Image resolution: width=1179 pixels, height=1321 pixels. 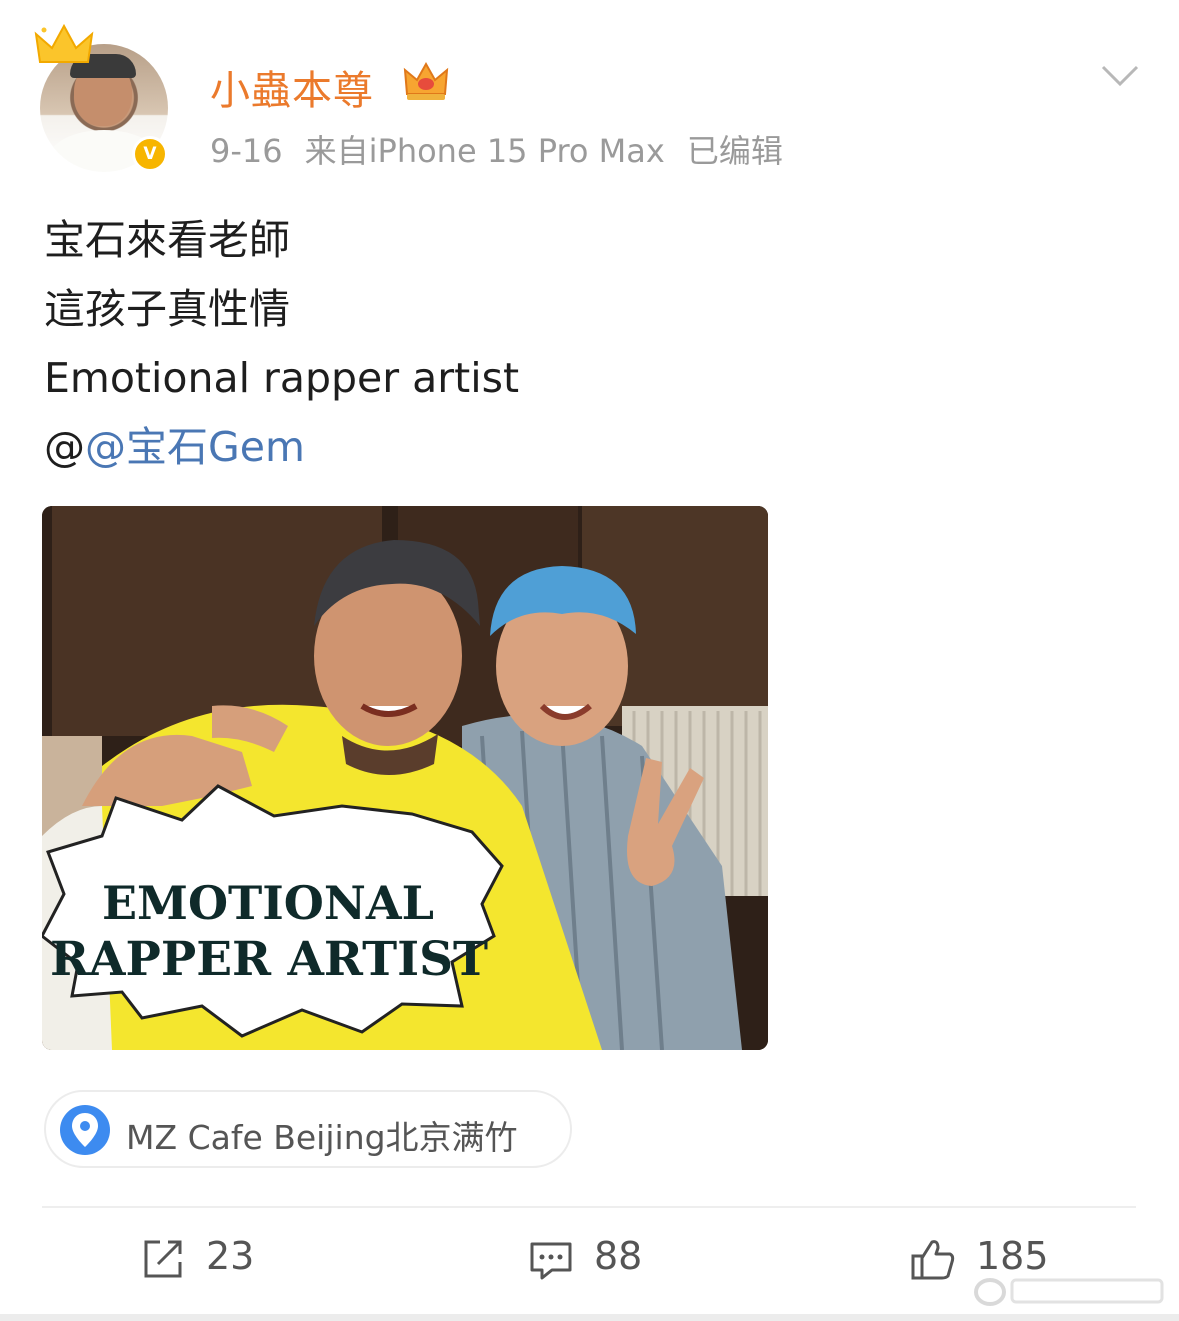 What do you see at coordinates (1069, 1292) in the screenshot?
I see `watermark` at bounding box center [1069, 1292].